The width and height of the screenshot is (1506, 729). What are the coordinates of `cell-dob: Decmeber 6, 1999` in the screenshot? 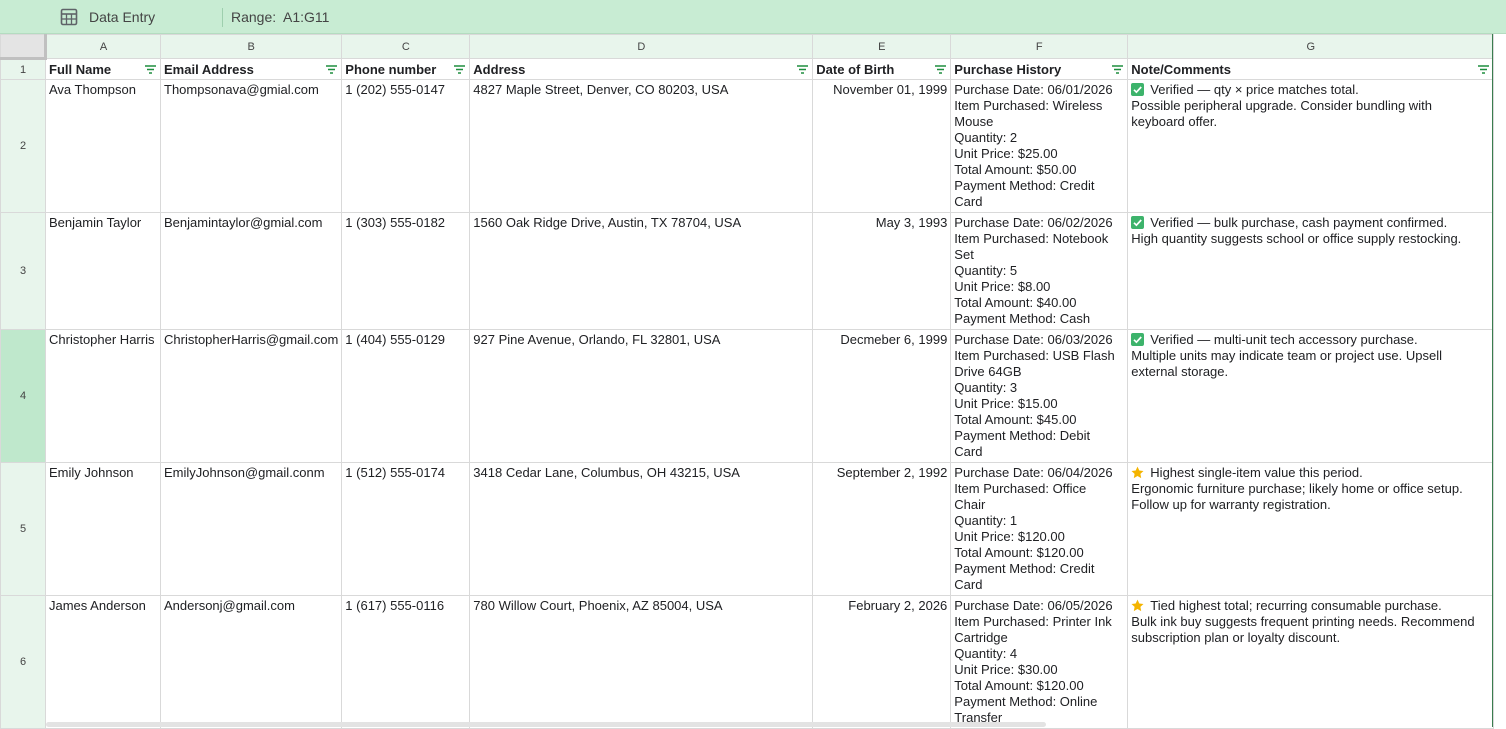 It's located at (882, 396).